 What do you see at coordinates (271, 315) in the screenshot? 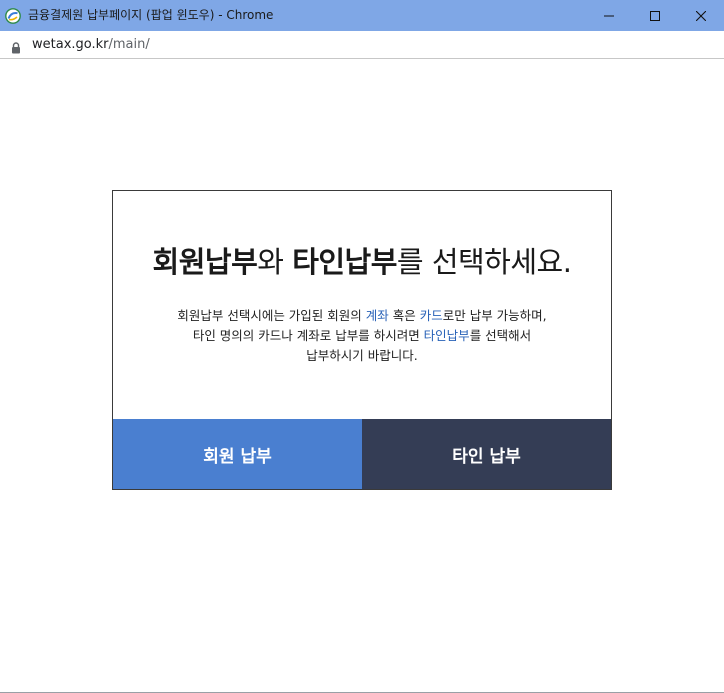
I see `desc-text: 회원납부 선택시에는 가입된 회원의` at bounding box center [271, 315].